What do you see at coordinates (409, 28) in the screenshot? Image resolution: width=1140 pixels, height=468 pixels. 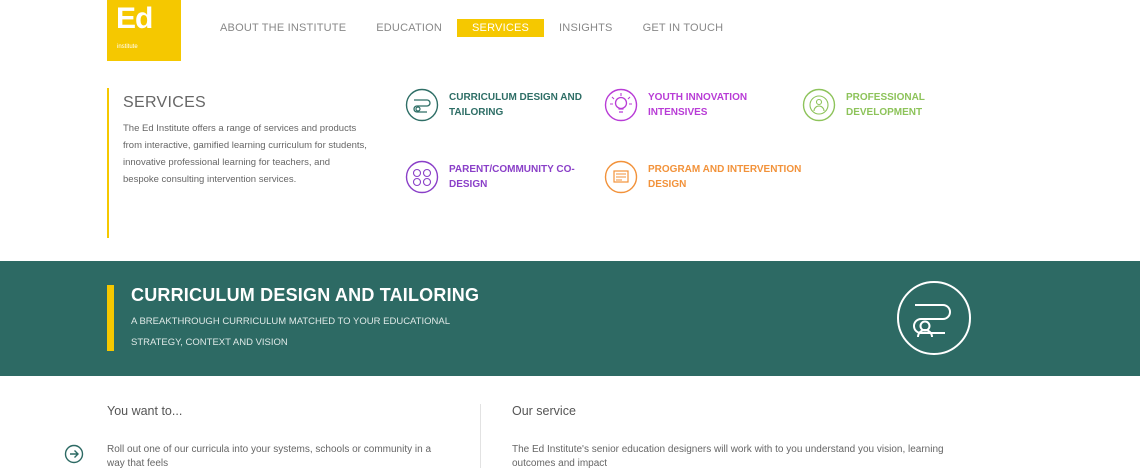 I see `nav-item-education: EDUCATION` at bounding box center [409, 28].